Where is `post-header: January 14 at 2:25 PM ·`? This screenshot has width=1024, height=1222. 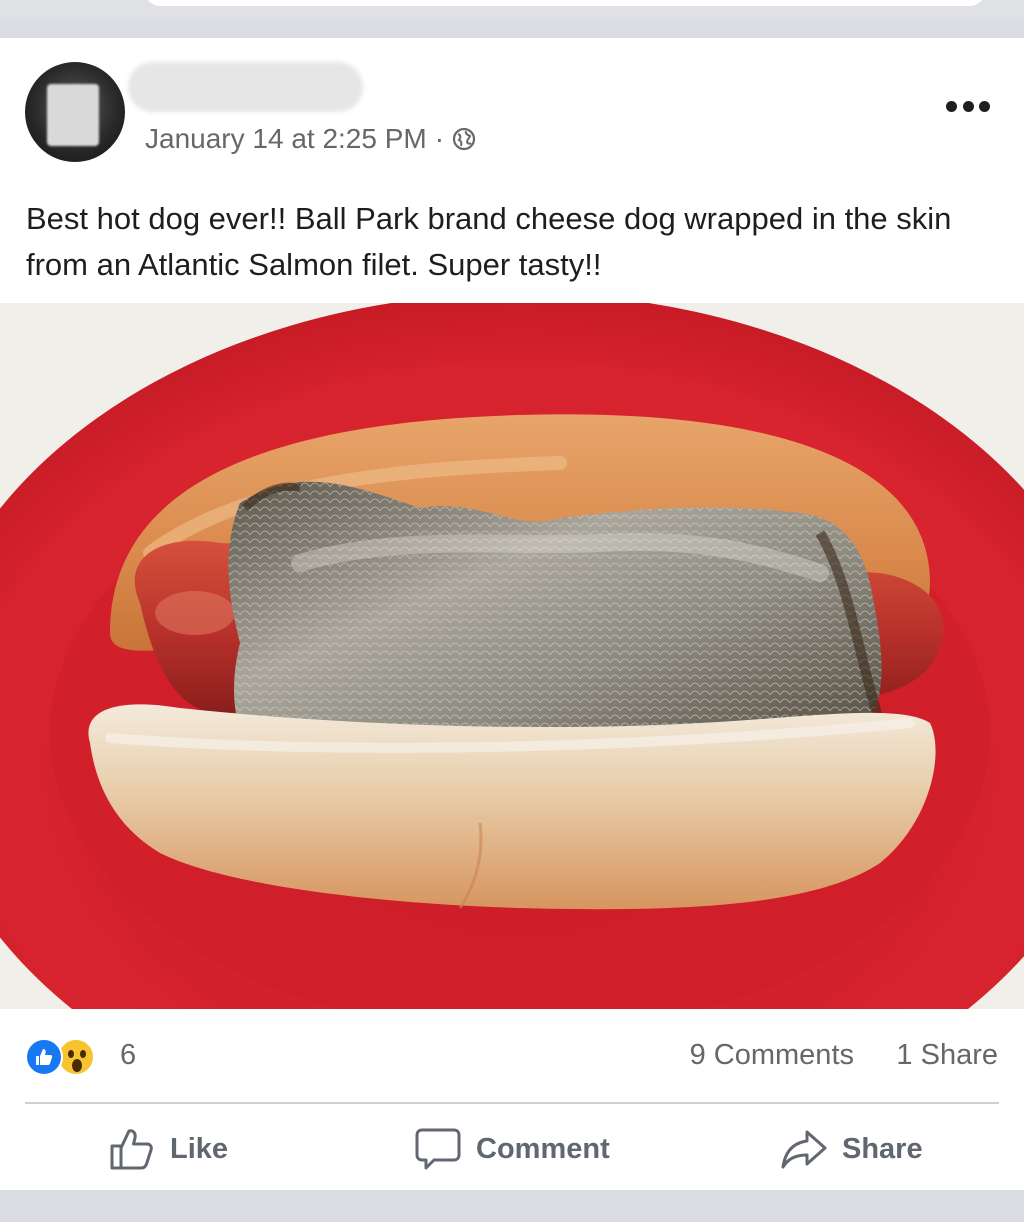
post-header: January 14 at 2:25 PM · is located at coordinates (512, 108).